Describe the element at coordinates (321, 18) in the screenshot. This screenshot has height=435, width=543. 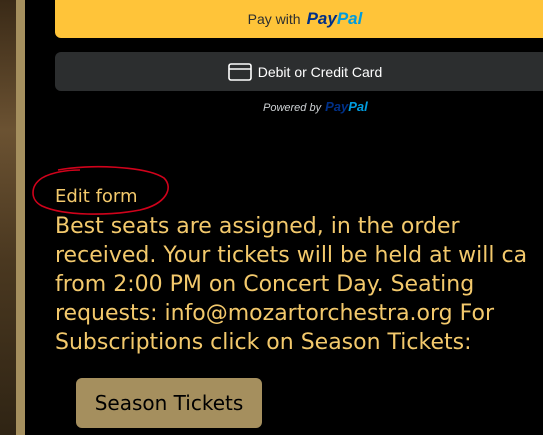
I see `paypal-logo-pay: Pay` at that location.